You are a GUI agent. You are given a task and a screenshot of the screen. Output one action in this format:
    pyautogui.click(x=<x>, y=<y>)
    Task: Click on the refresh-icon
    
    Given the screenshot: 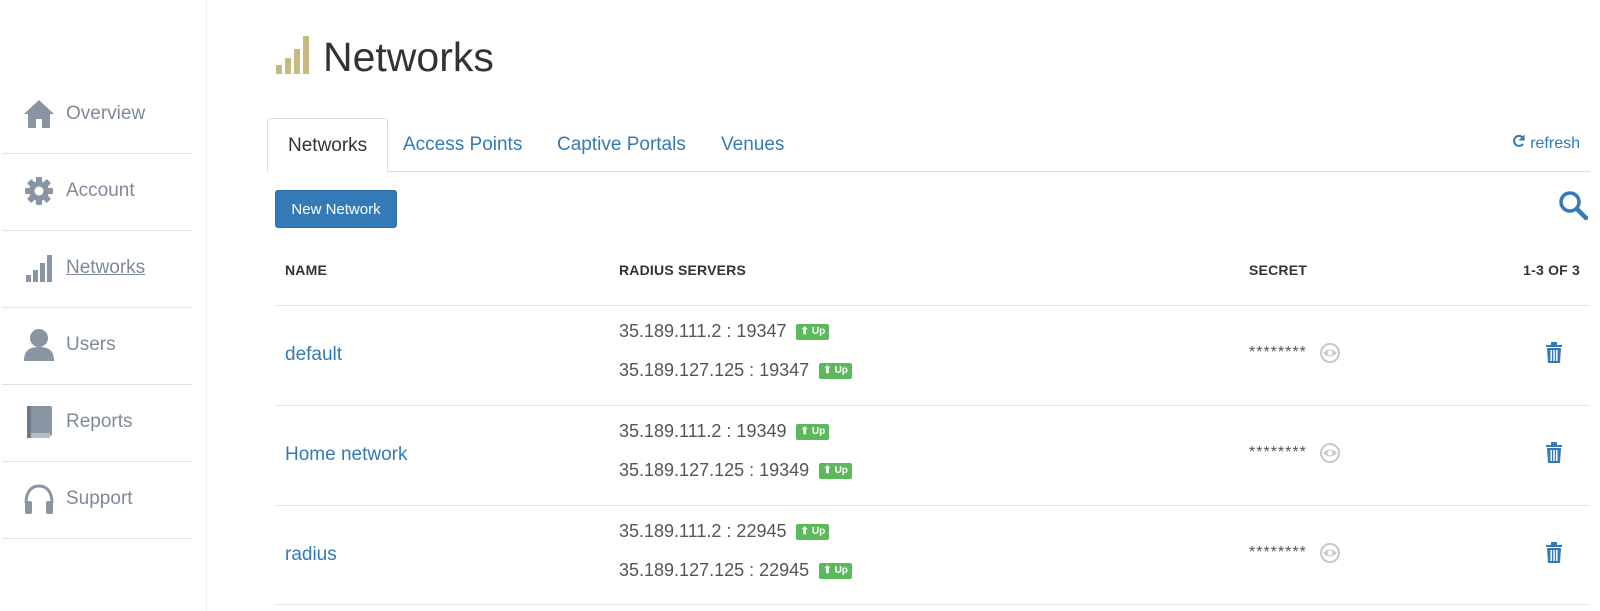 What is the action you would take?
    pyautogui.click(x=1519, y=143)
    